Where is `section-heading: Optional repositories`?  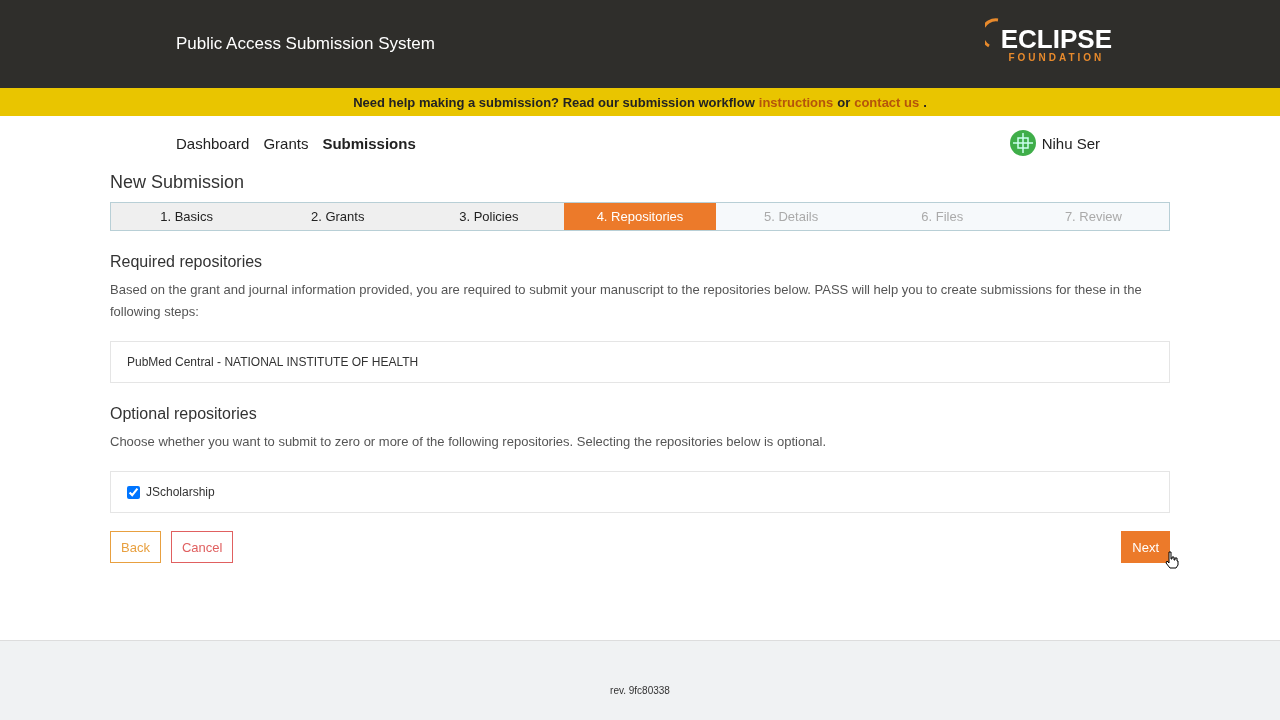
section-heading: Optional repositories is located at coordinates (184, 414).